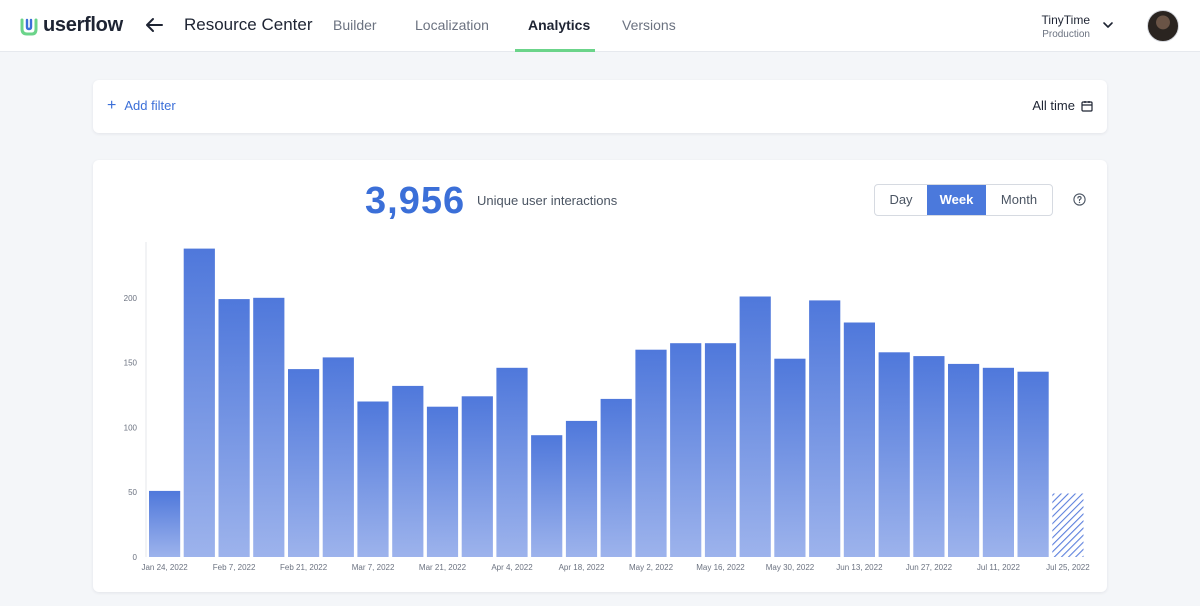 Image resolution: width=1200 pixels, height=606 pixels. Describe the element at coordinates (1068, 525) in the screenshot. I see `bar-partial-week` at that location.